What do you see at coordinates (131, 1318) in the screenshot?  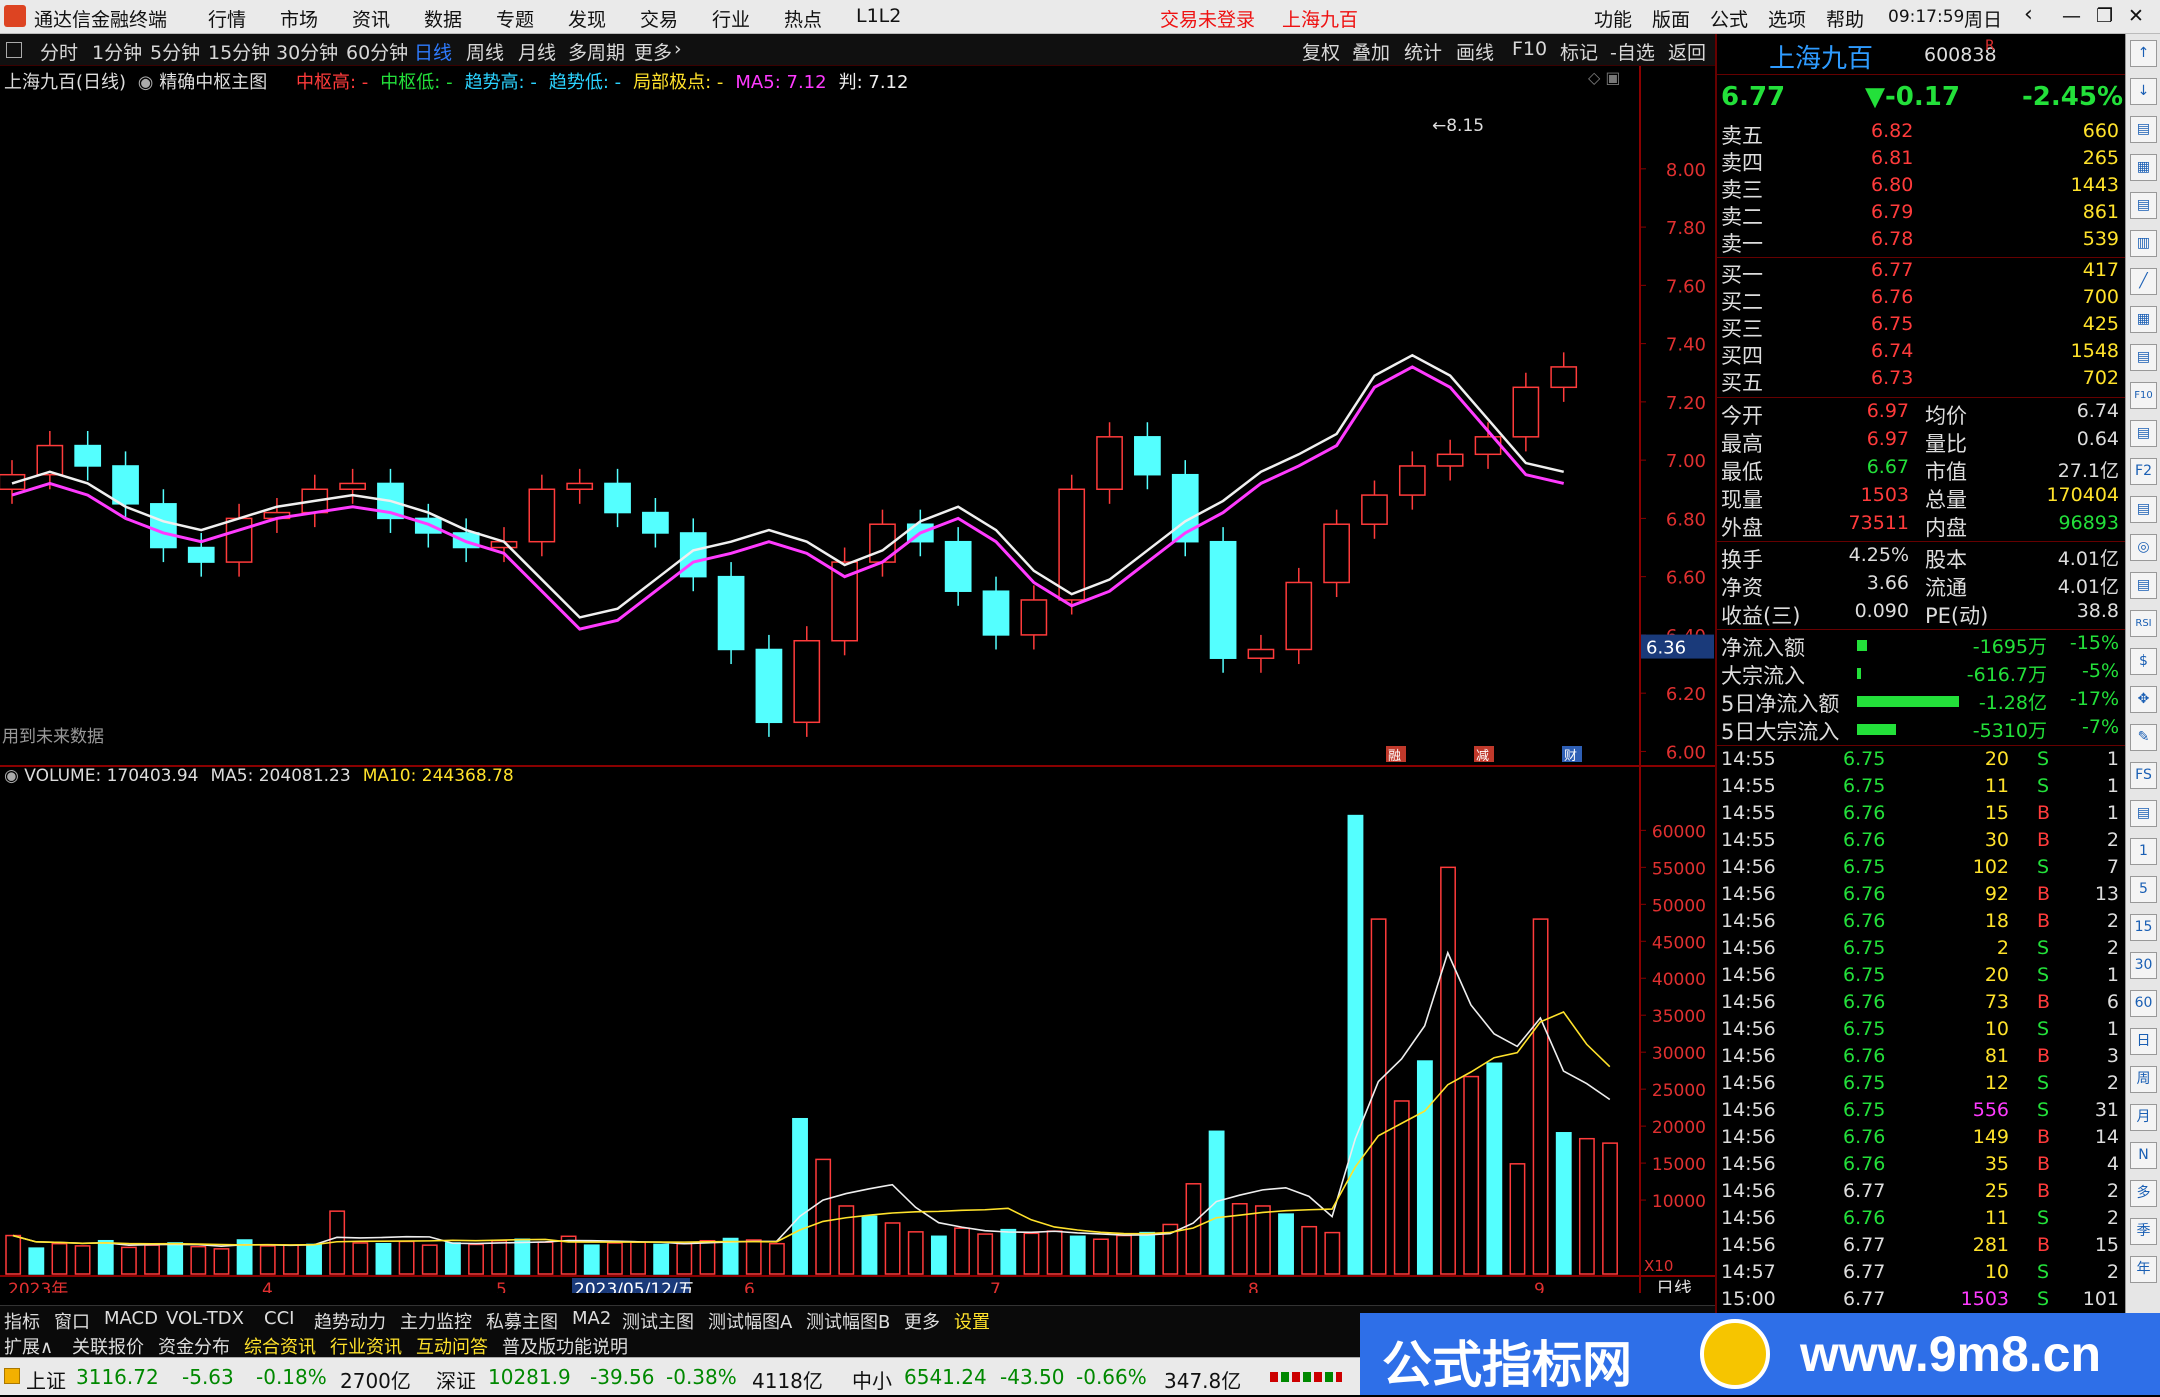 I see `indicator-tab: MACD` at bounding box center [131, 1318].